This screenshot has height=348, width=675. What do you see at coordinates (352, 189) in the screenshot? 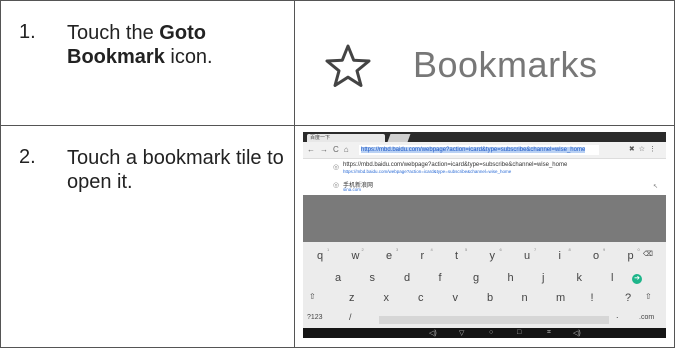
I see `suggestion-url: sina.com` at bounding box center [352, 189].